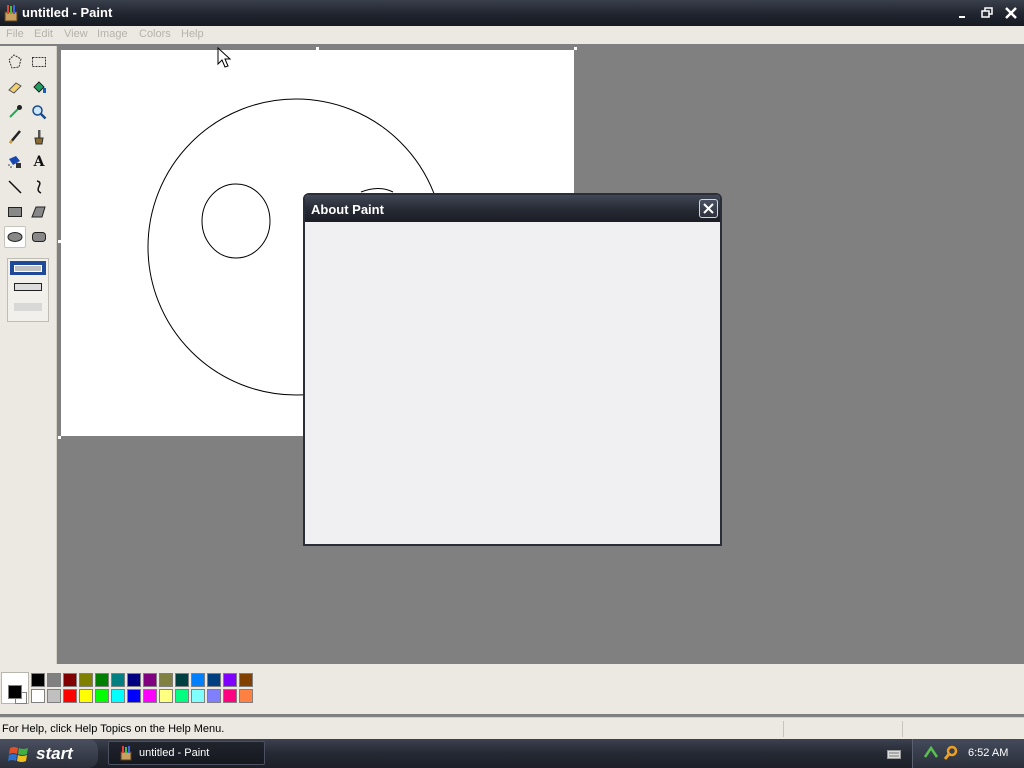  Describe the element at coordinates (39, 112) in the screenshot. I see `tool-magnifier` at that location.